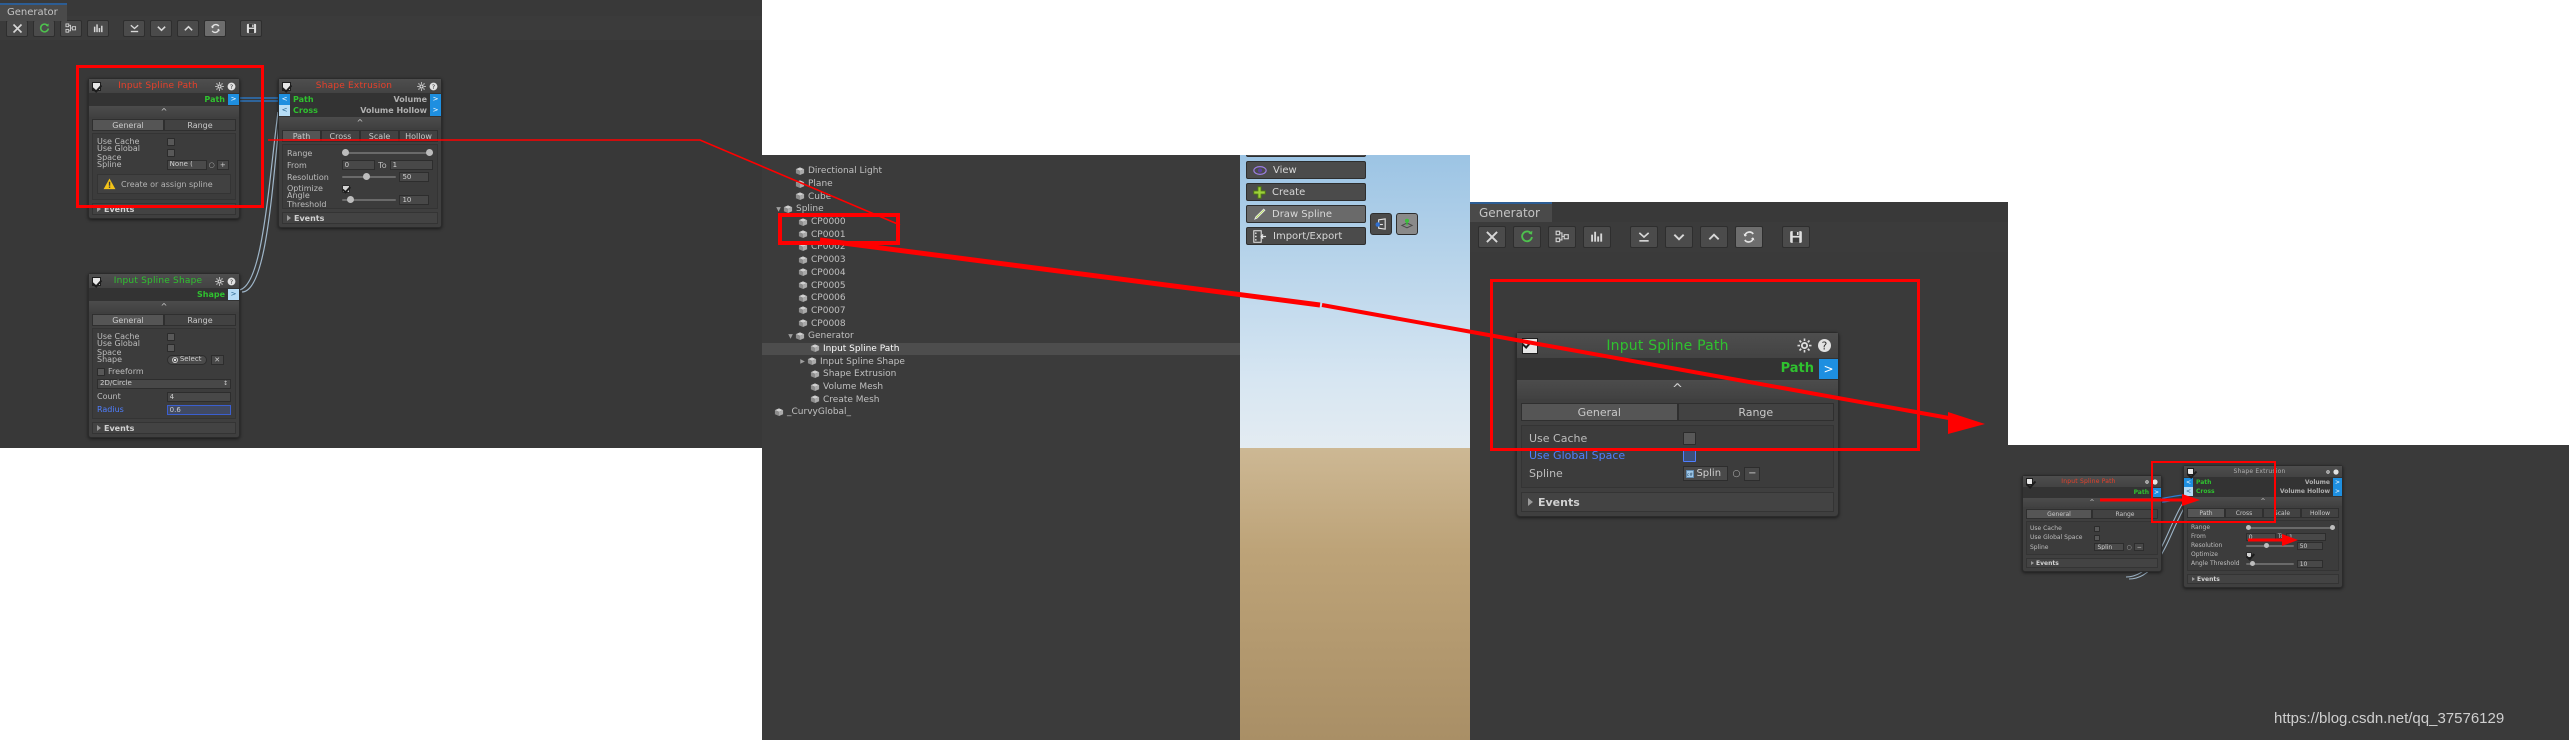 This screenshot has width=2569, height=740. Describe the element at coordinates (1306, 236) in the screenshot. I see `import-export-button: Import/Export` at that location.